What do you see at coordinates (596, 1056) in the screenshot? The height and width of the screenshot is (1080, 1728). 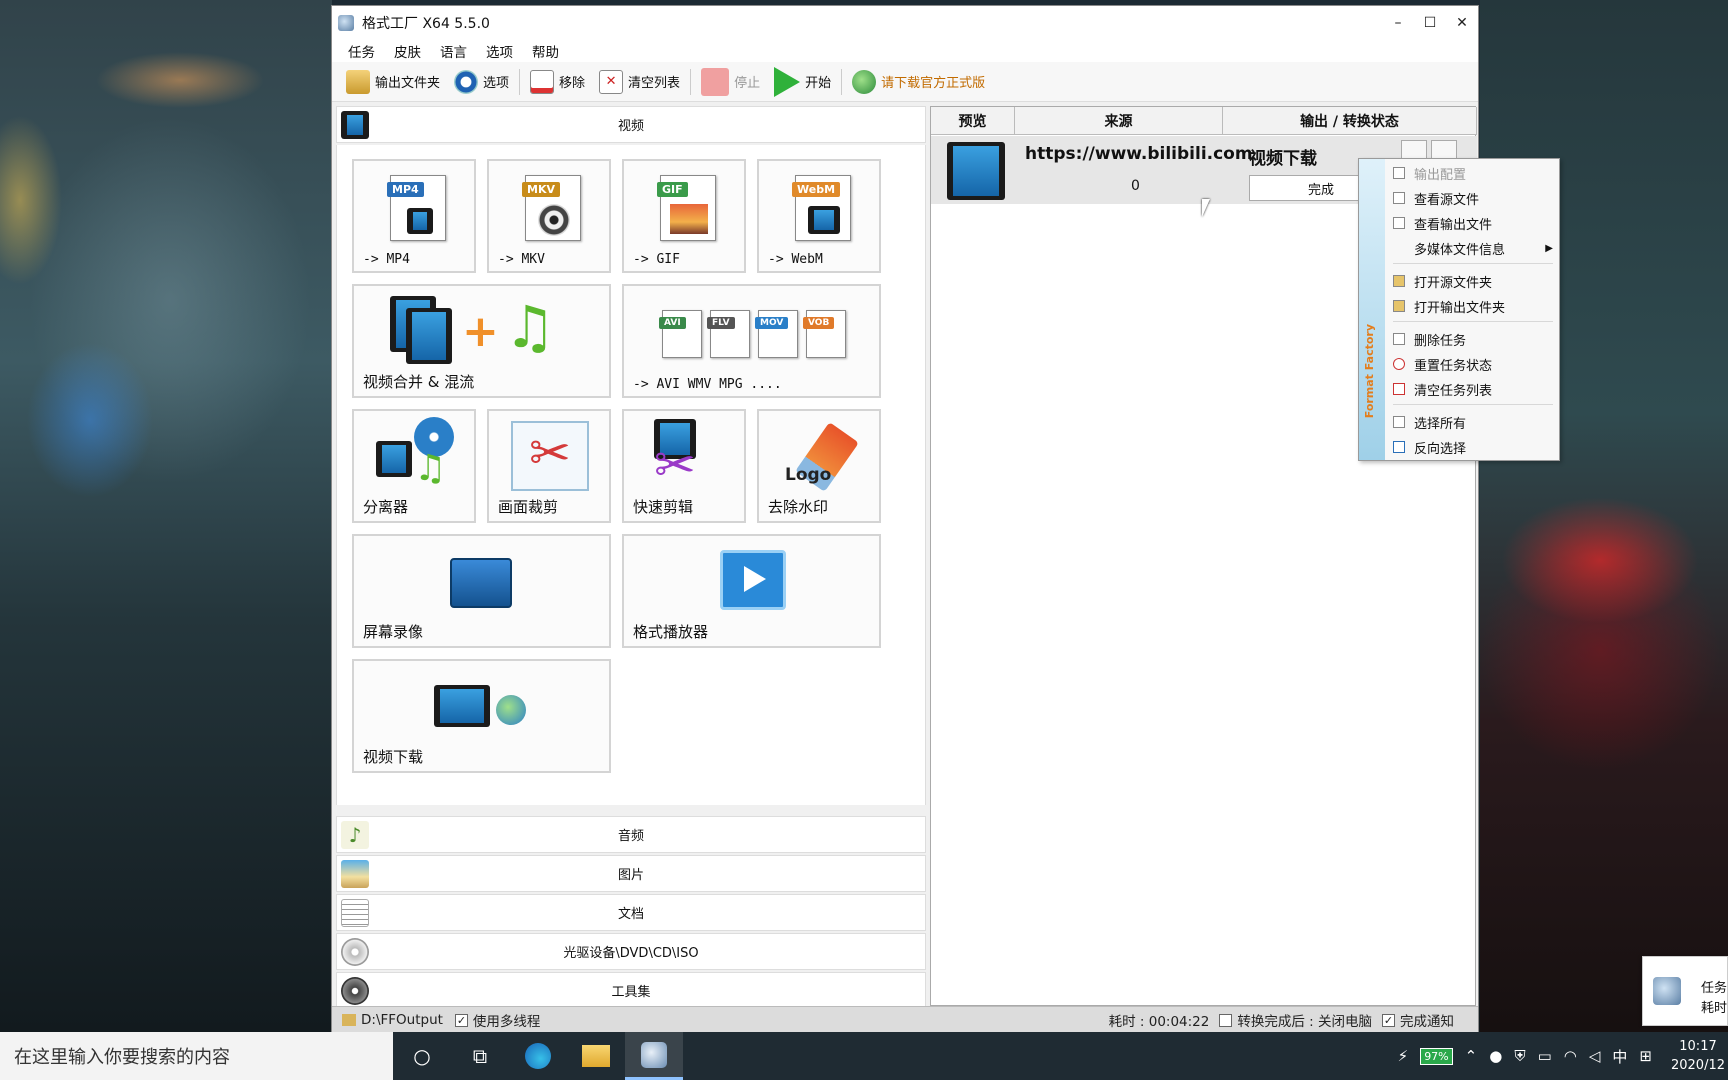 I see `file-explorer-icon` at bounding box center [596, 1056].